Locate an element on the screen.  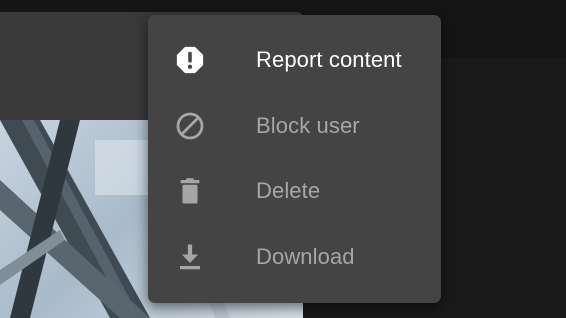
menu-item-download: Download is located at coordinates (294, 257).